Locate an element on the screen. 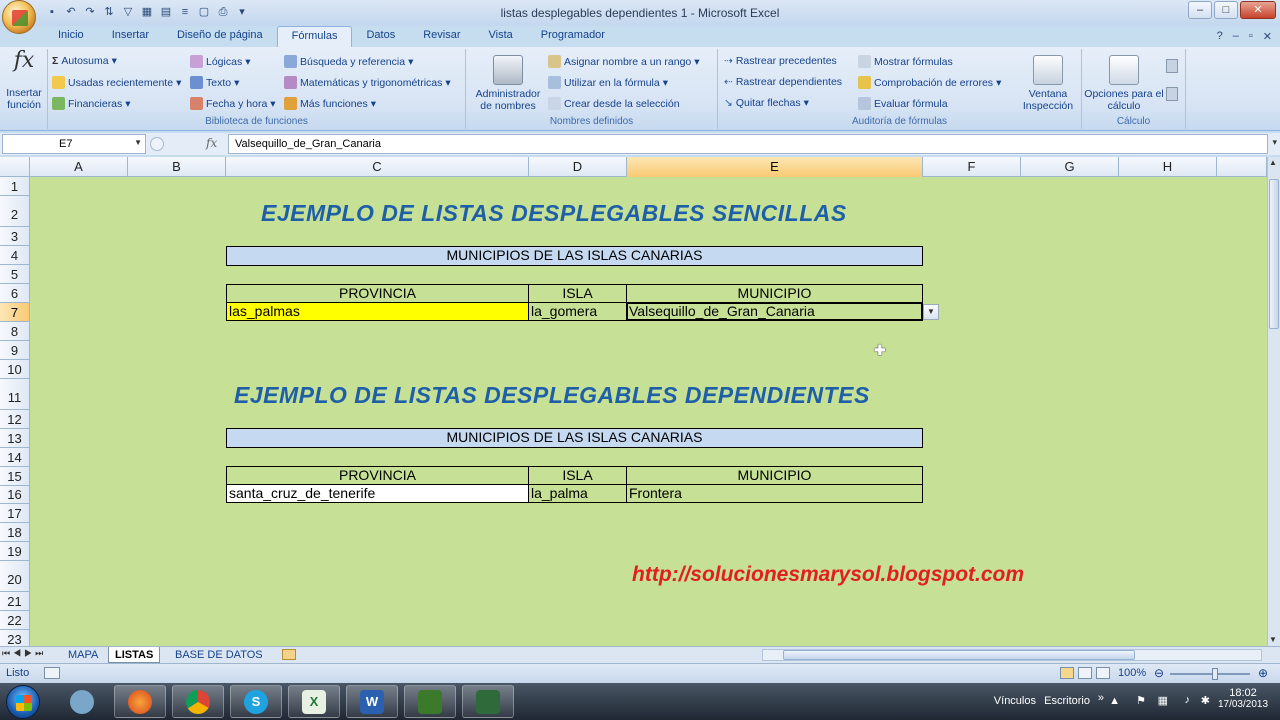 The width and height of the screenshot is (1280, 720). administrador-nombres-button: Administrador de nombres is located at coordinates (508, 83).